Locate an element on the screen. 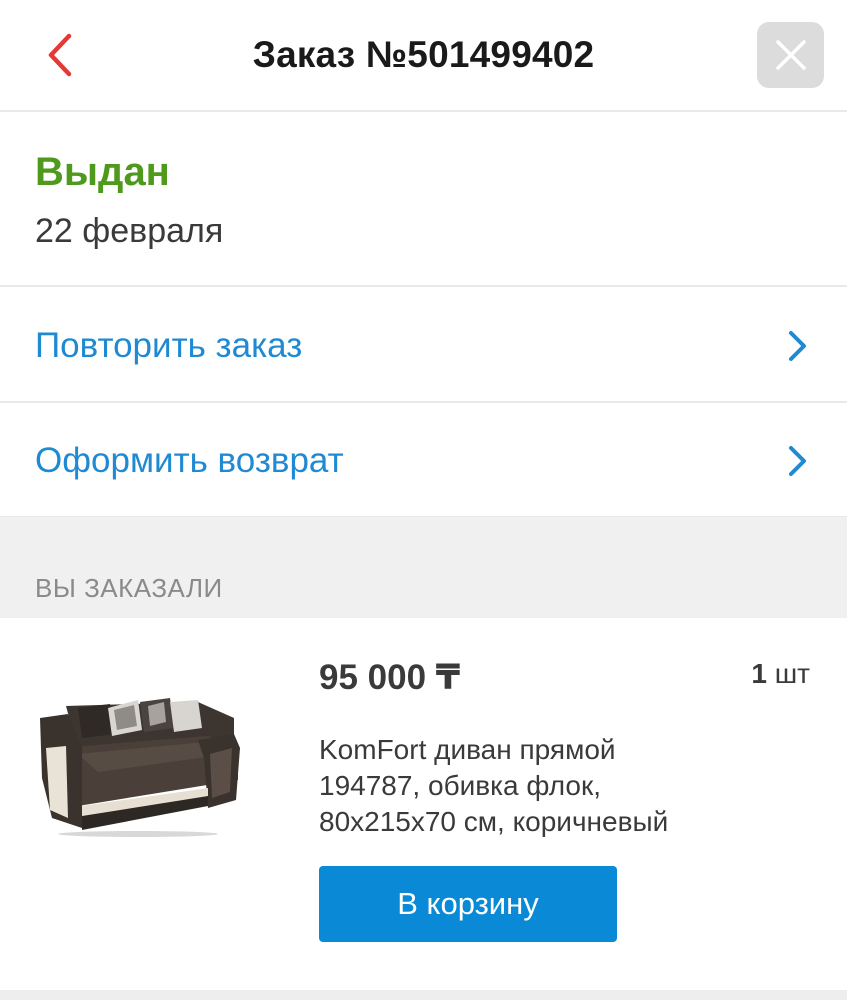 The width and height of the screenshot is (847, 1000). close-icon is located at coordinates (790, 55).